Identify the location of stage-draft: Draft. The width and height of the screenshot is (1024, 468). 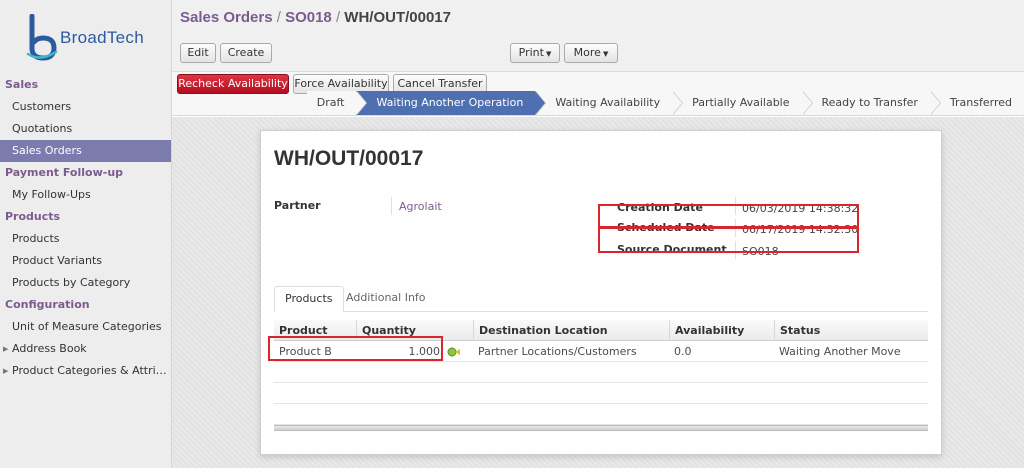
(337, 103).